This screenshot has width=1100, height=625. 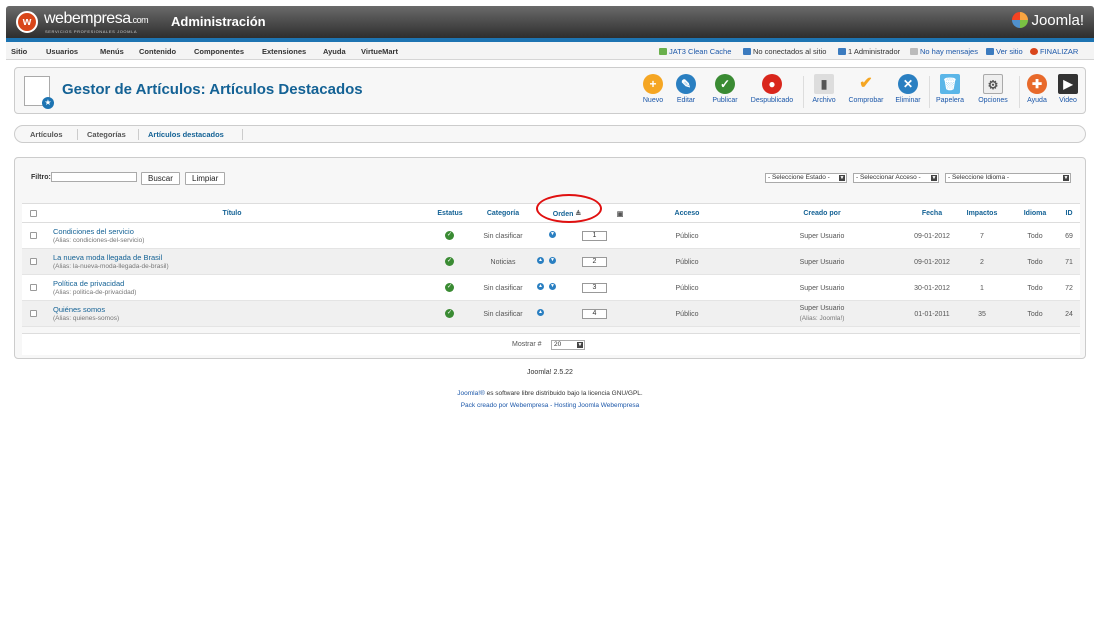 I want to click on trash-button: 🗑 Papelera, so click(x=950, y=89).